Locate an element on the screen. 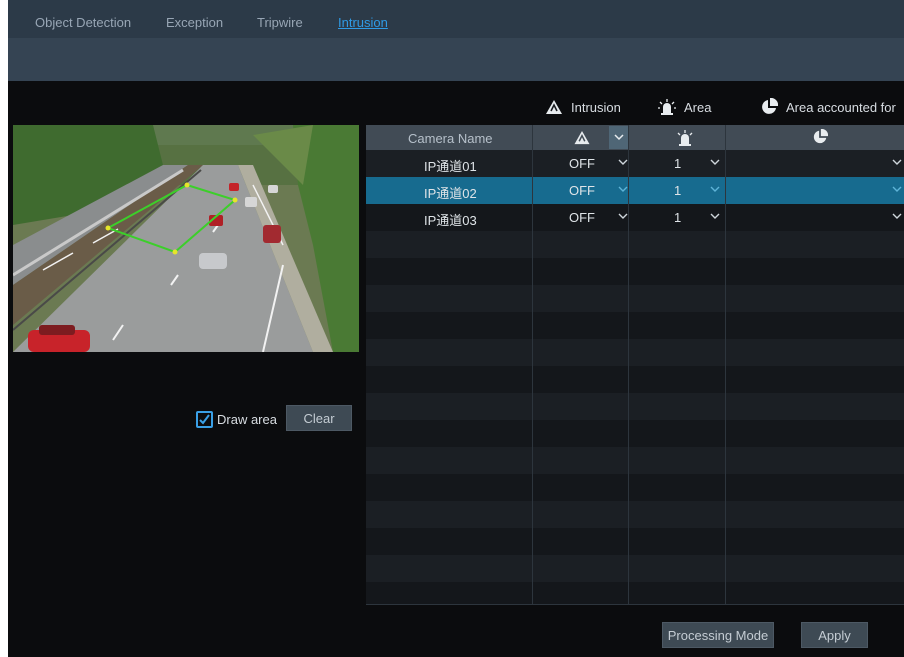 The height and width of the screenshot is (657, 904). legend-area-label: Area is located at coordinates (698, 107).